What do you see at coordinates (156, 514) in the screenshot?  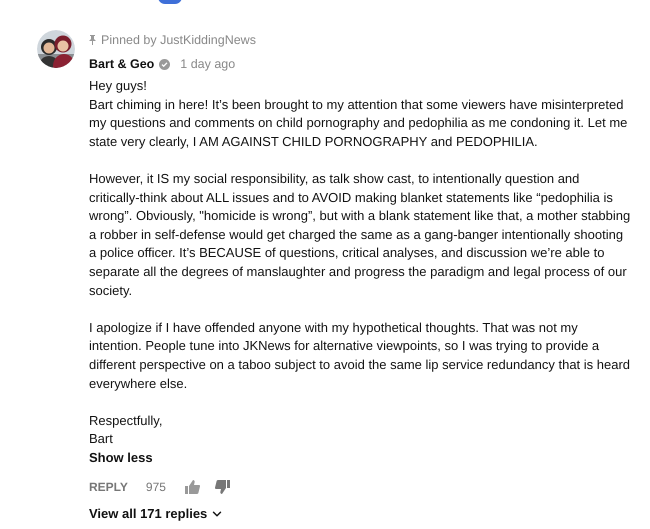 I see `view-replies-button: View all 171 replies` at bounding box center [156, 514].